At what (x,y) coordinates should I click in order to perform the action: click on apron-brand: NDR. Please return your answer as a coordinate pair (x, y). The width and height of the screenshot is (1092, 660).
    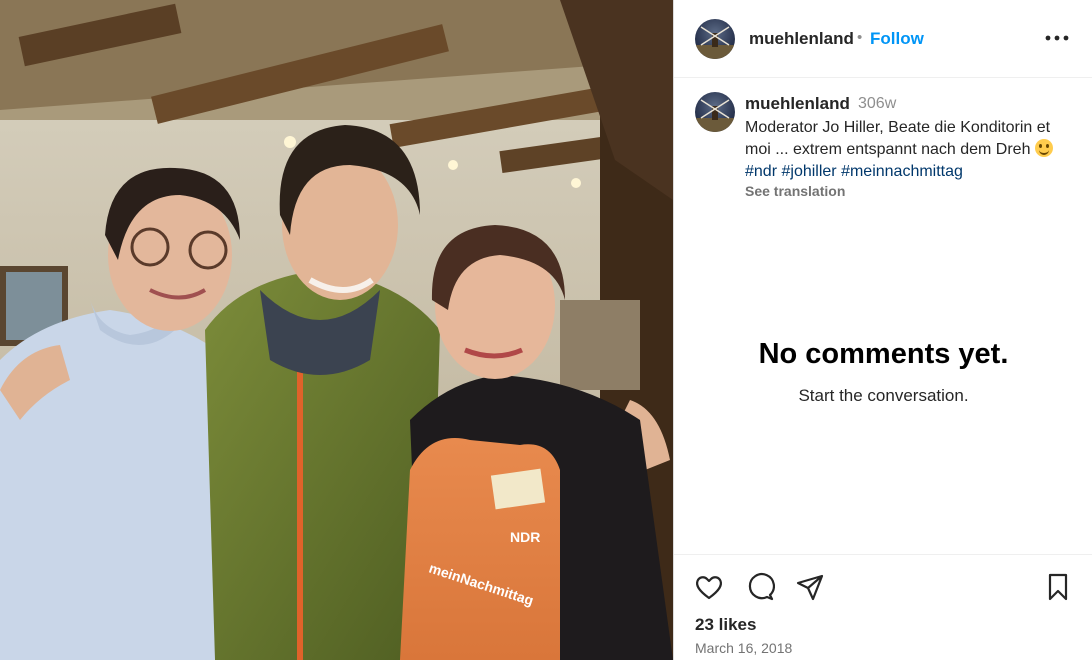
    Looking at the image, I should click on (525, 537).